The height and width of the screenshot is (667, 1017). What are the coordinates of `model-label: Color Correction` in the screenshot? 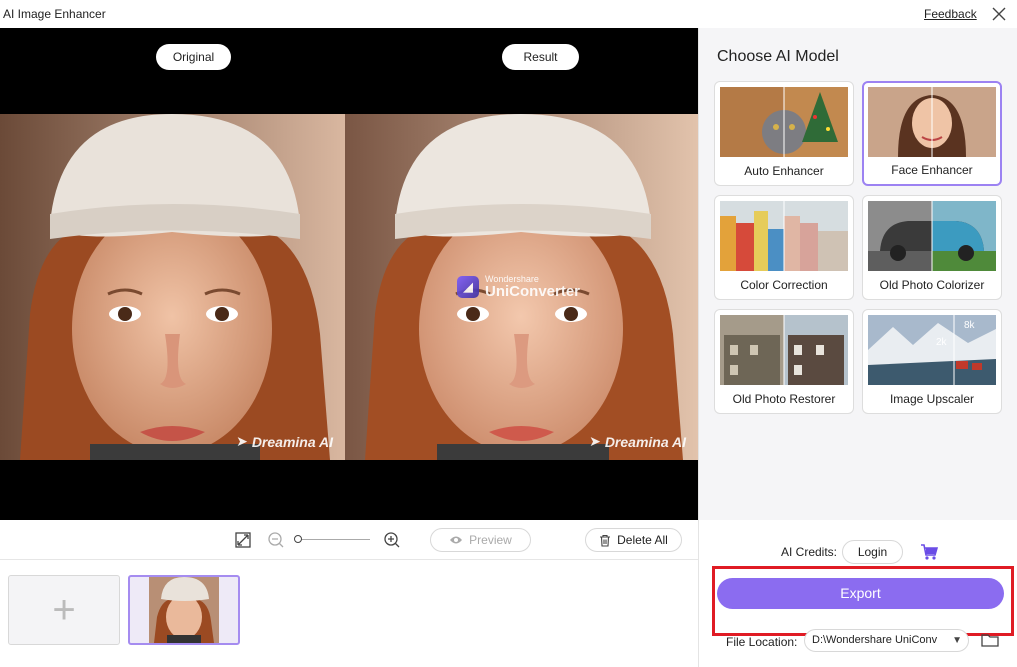 It's located at (784, 285).